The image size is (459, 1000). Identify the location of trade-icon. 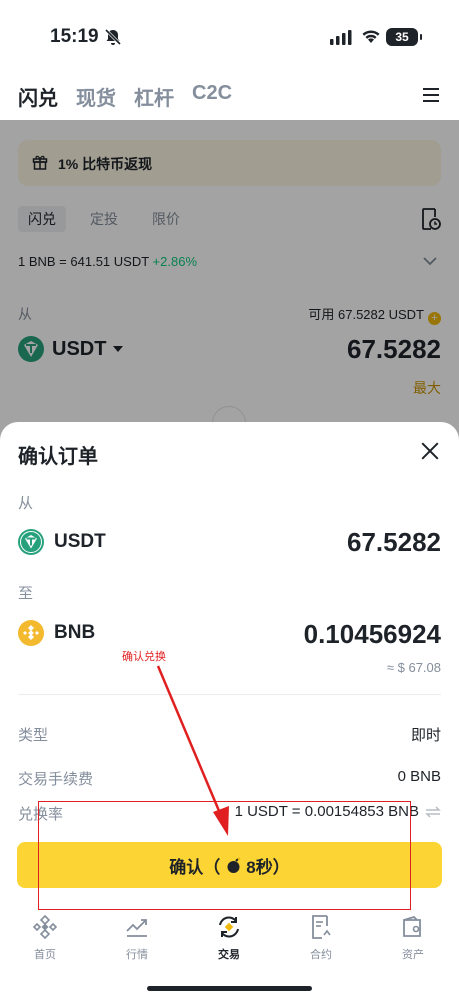
(229, 927).